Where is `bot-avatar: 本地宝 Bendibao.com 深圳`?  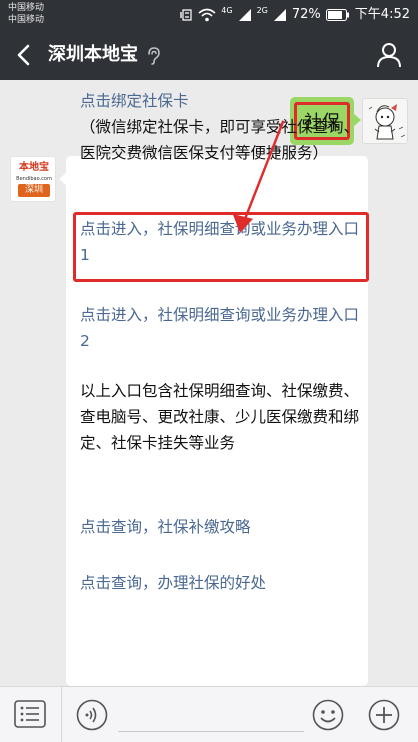 bot-avatar: 本地宝 Bendibao.com 深圳 is located at coordinates (33, 179).